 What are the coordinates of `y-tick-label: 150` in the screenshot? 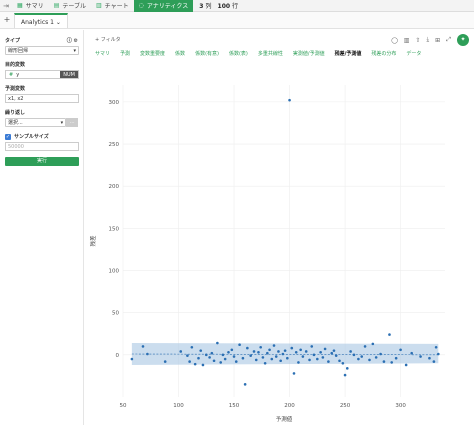 It's located at (114, 229).